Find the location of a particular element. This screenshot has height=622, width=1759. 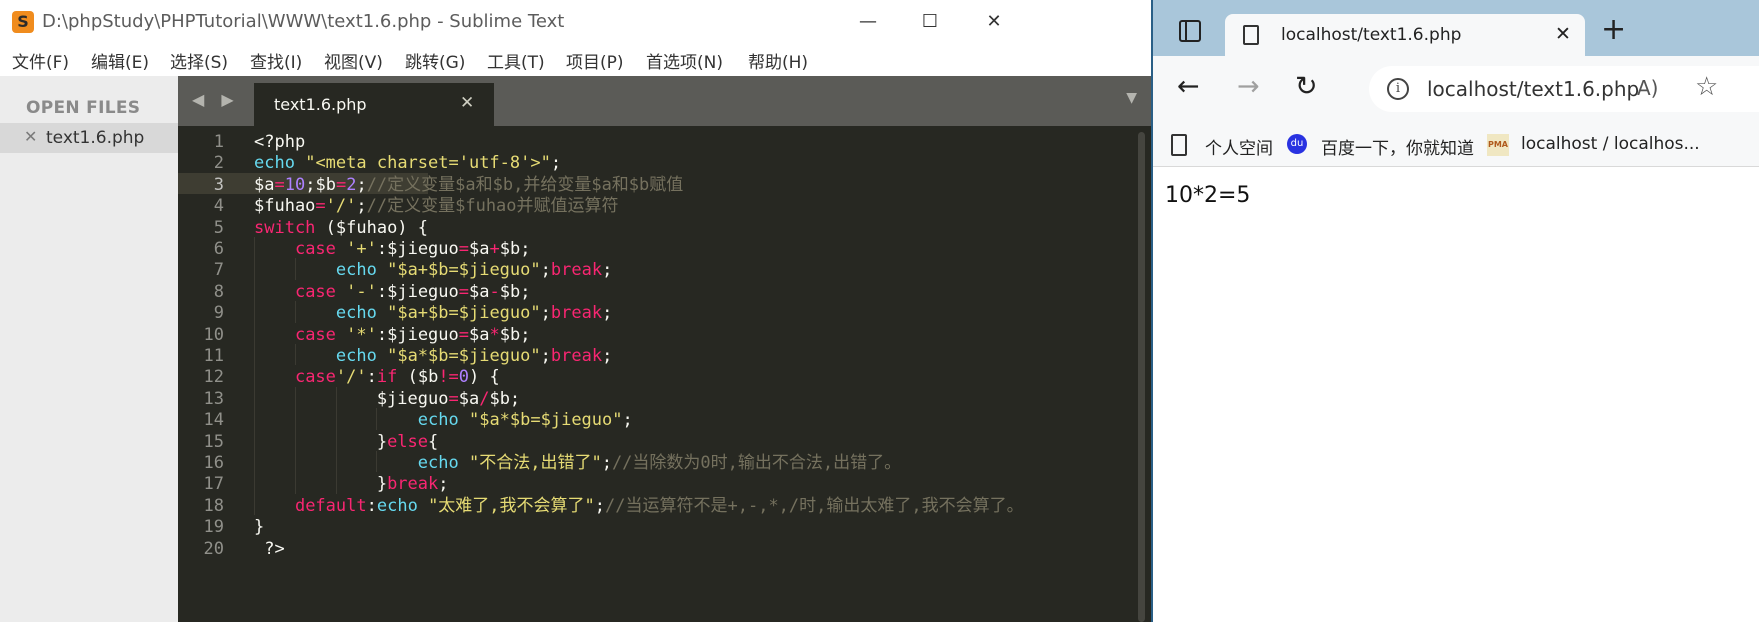

sidebar-item-text1-6-php: ✕ text1.6.php is located at coordinates (89, 138).